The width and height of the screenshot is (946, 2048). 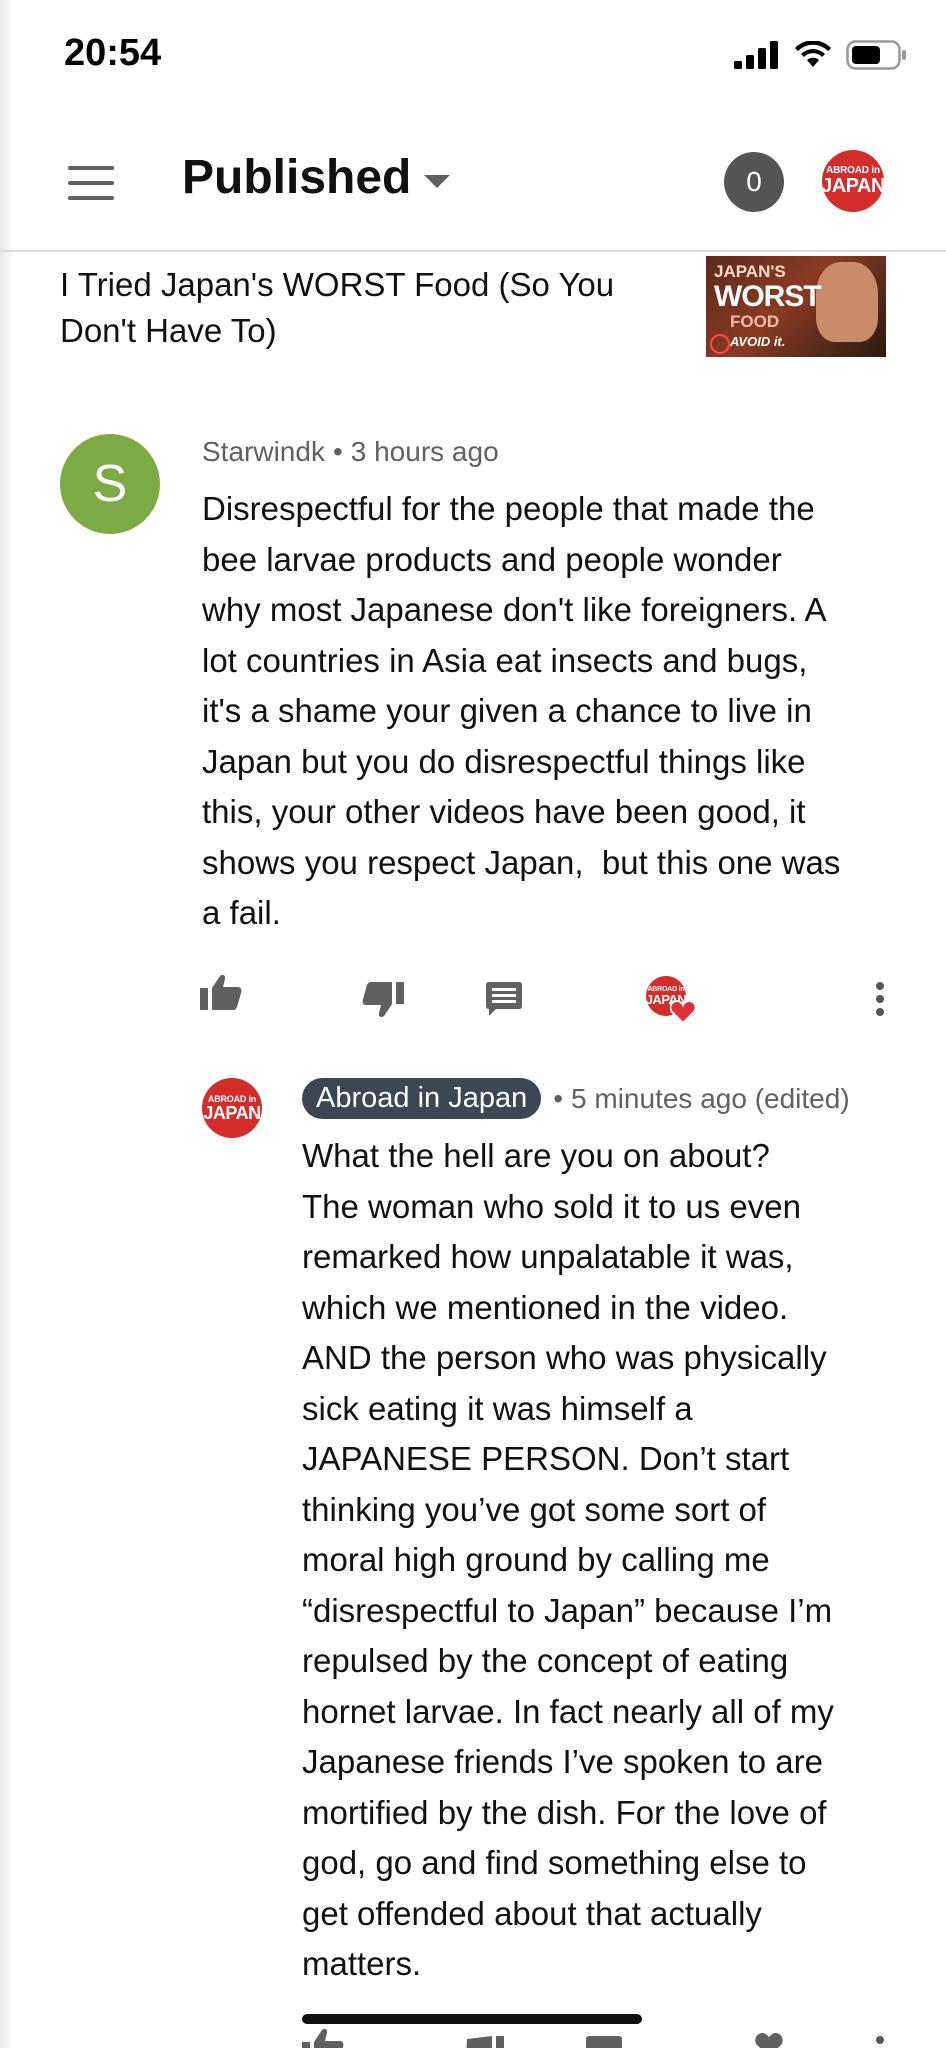 What do you see at coordinates (758, 341) in the screenshot?
I see `thumbnail-text-4: AVOID it.` at bounding box center [758, 341].